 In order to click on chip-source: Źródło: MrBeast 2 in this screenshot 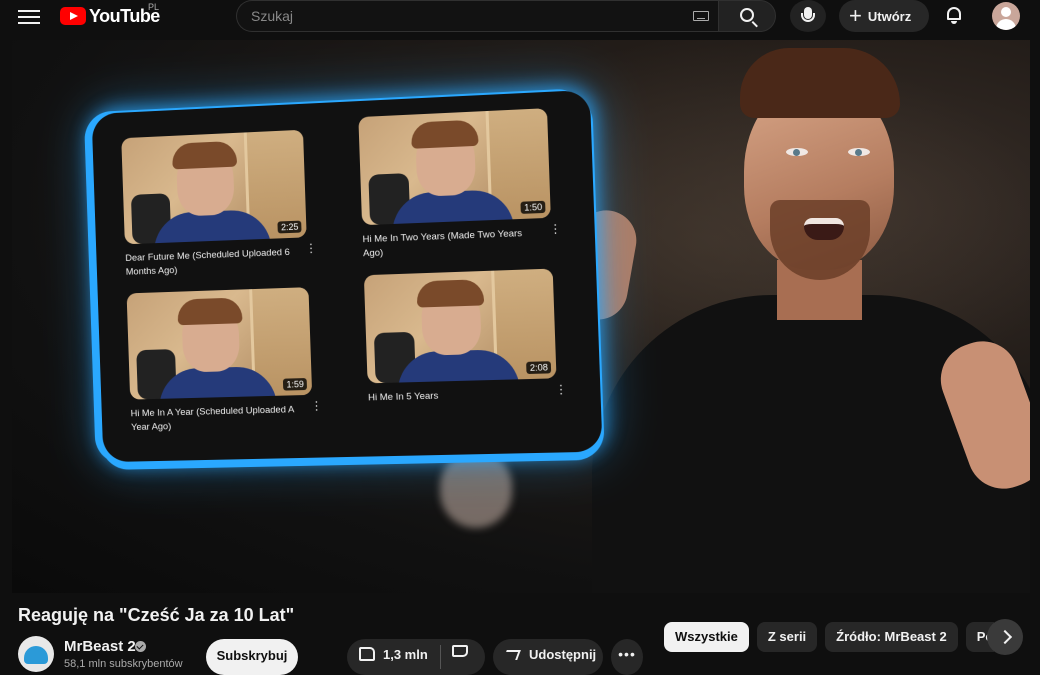, I will do `click(891, 637)`.